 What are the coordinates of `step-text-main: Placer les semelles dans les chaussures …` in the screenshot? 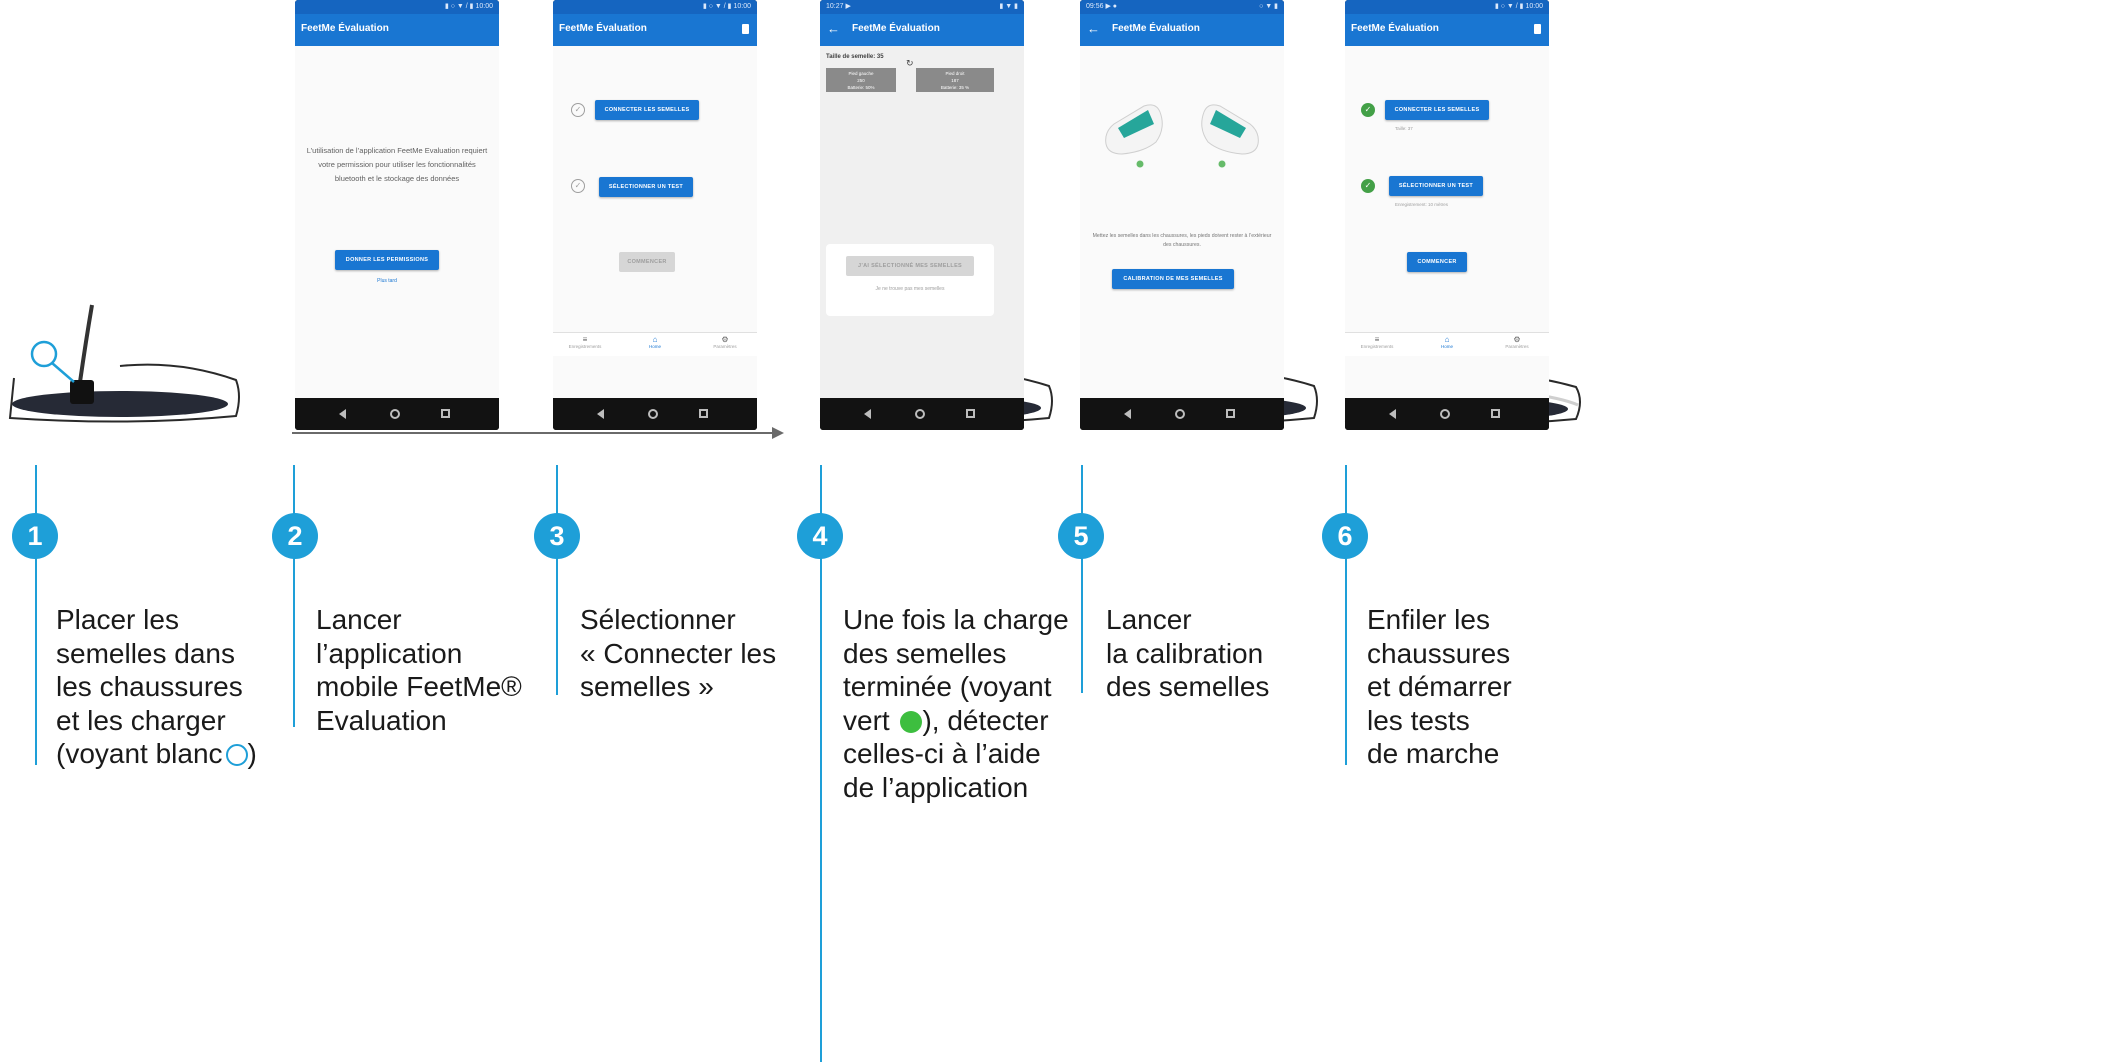 It's located at (149, 686).